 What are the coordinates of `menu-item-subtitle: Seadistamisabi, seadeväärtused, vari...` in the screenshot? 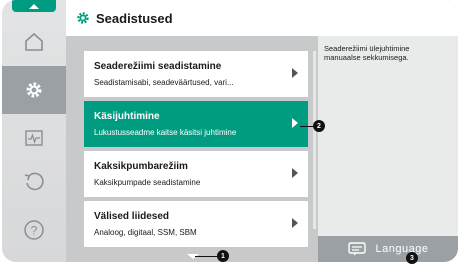 It's located at (164, 82).